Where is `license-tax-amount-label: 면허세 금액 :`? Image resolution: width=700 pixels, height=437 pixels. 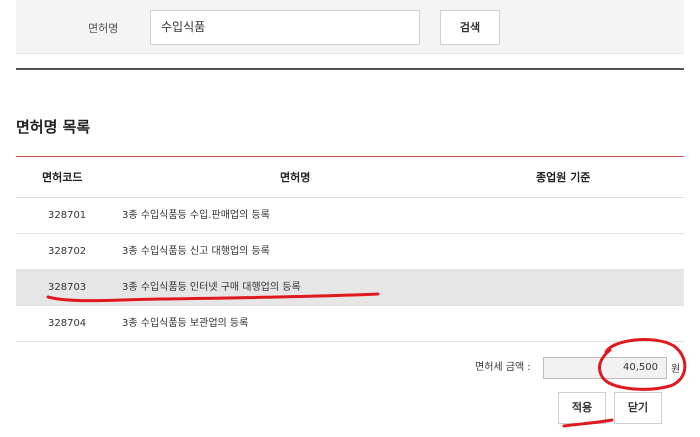
license-tax-amount-label: 면허세 금액 : is located at coordinates (503, 367).